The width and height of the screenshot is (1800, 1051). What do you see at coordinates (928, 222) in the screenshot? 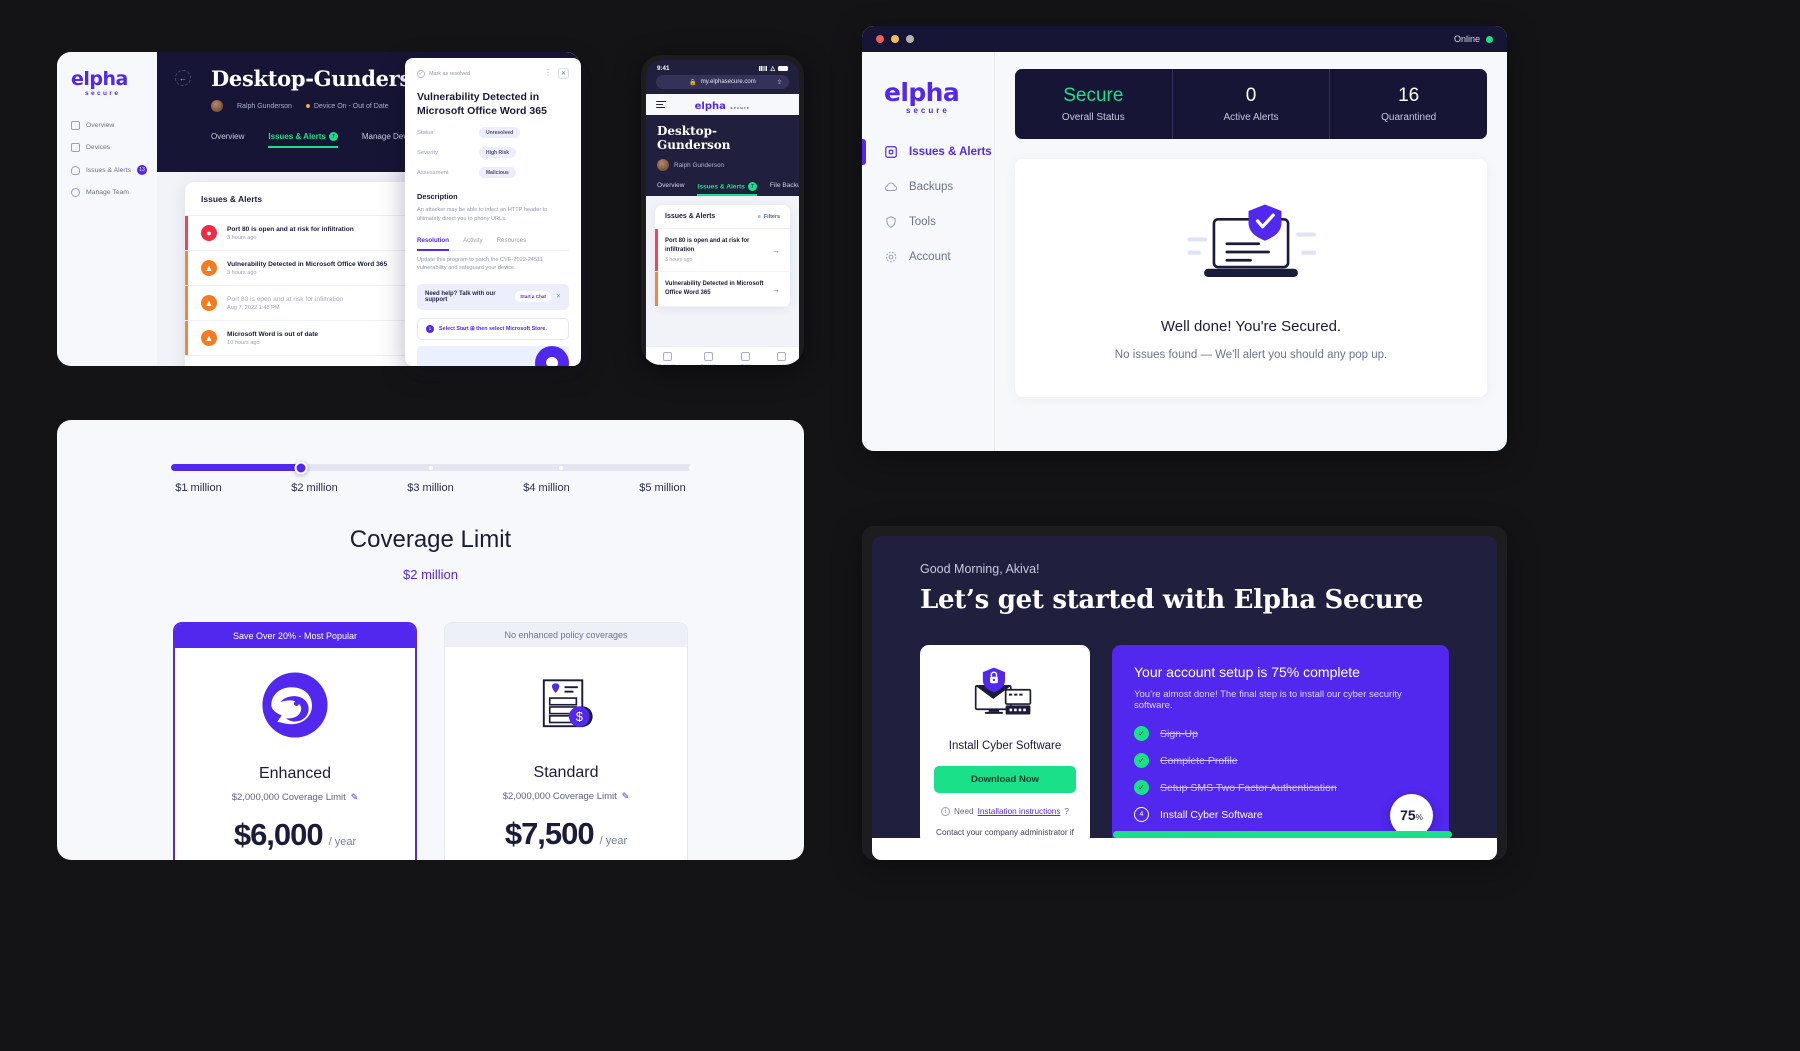
I see `sidebar-item-tools: Tools` at bounding box center [928, 222].